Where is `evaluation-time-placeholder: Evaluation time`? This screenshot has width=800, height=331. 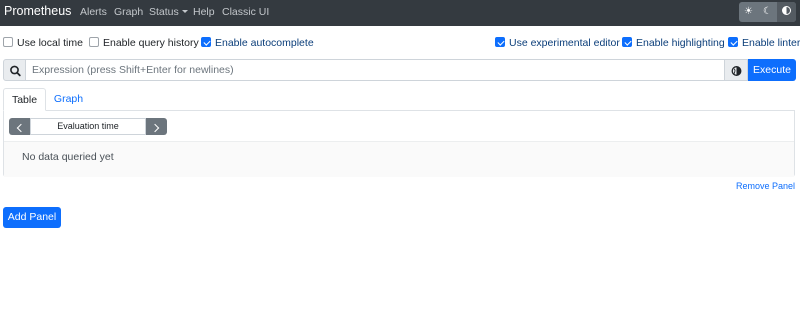 evaluation-time-placeholder: Evaluation time is located at coordinates (88, 126).